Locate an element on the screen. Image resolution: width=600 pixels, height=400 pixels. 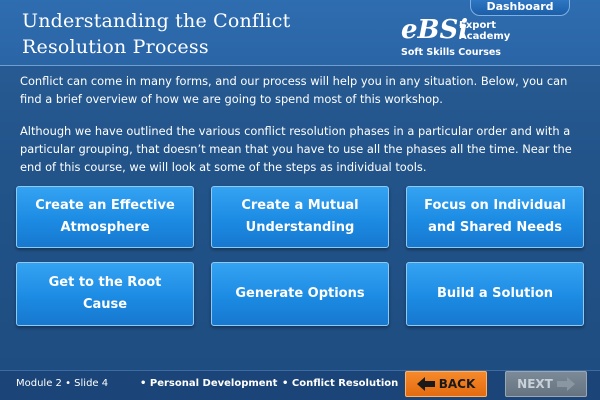
logo-line-export: Export is located at coordinates (478, 25).